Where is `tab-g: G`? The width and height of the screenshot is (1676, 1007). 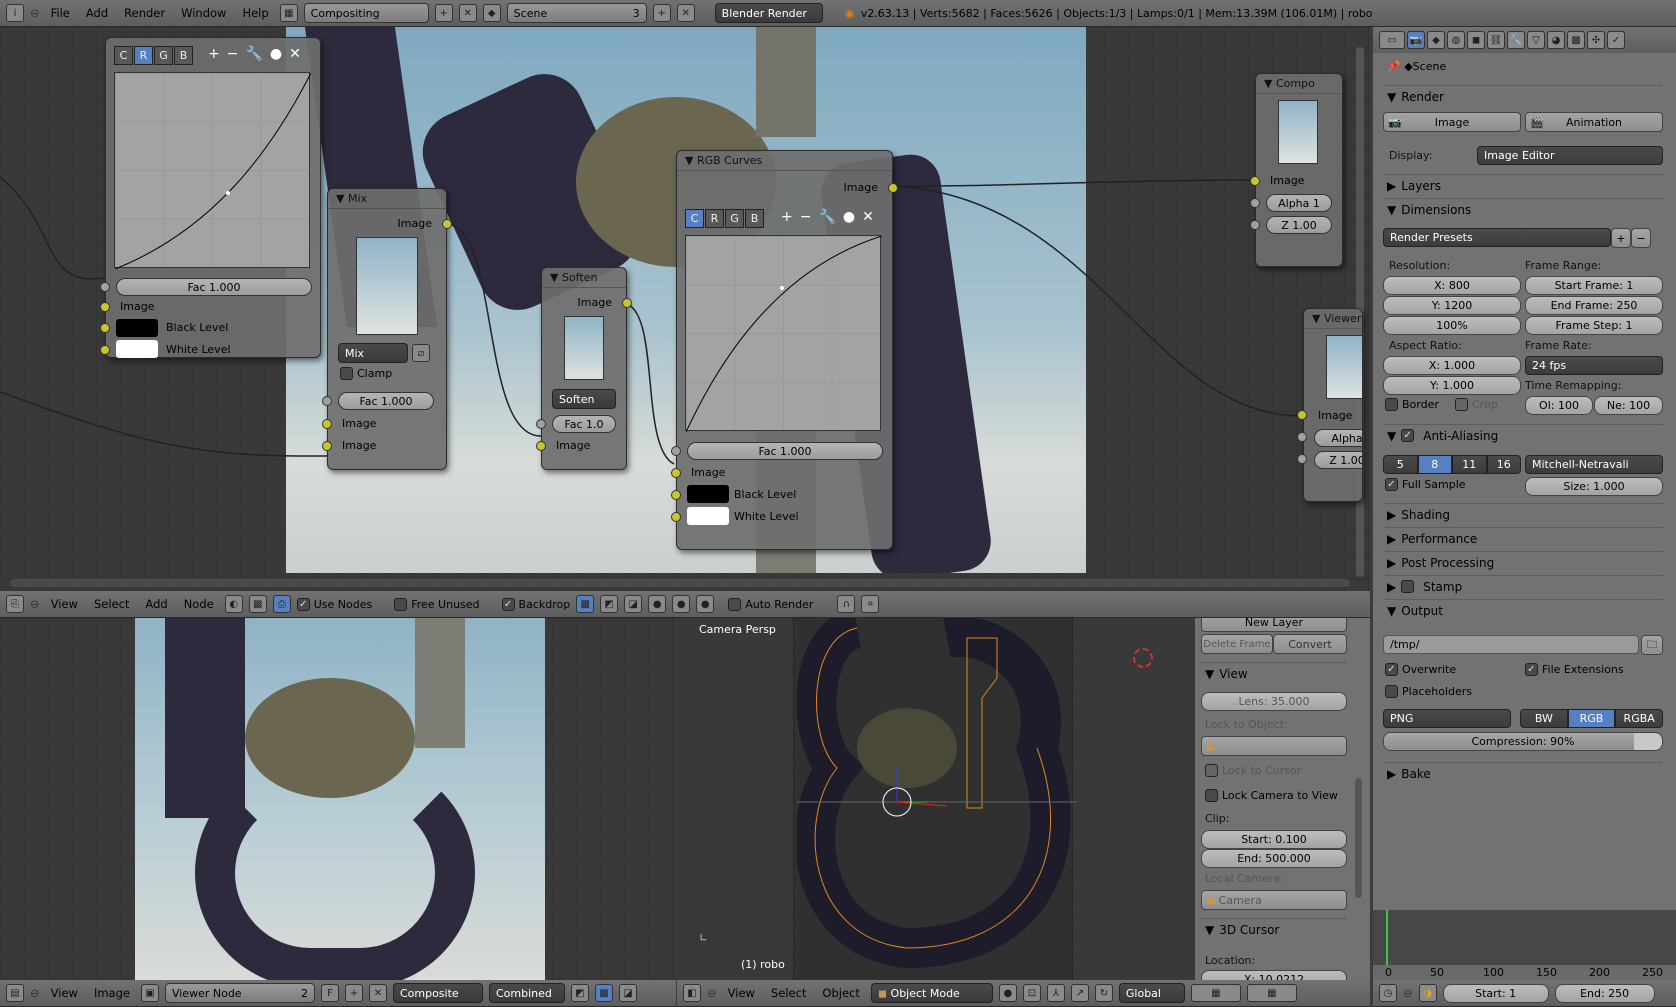
tab-g: G is located at coordinates (163, 55).